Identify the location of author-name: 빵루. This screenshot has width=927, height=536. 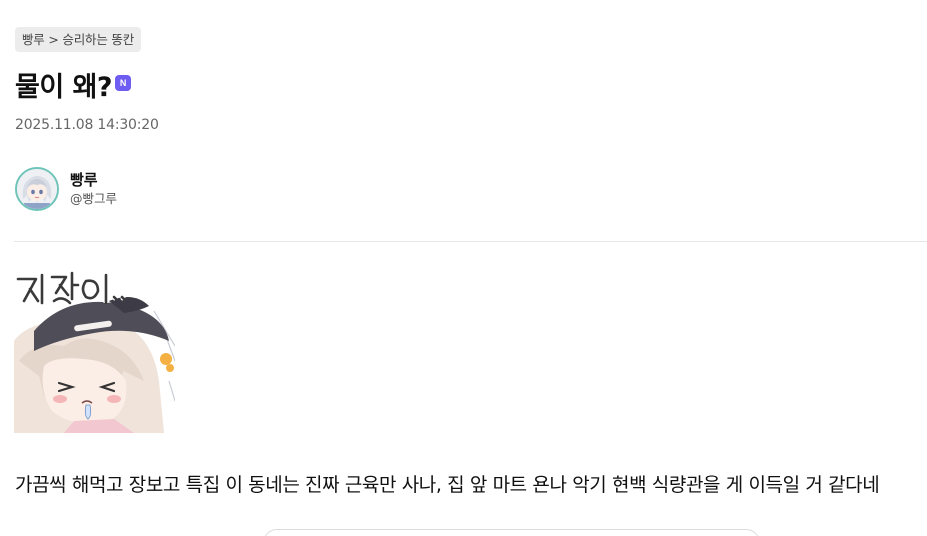
(93, 180).